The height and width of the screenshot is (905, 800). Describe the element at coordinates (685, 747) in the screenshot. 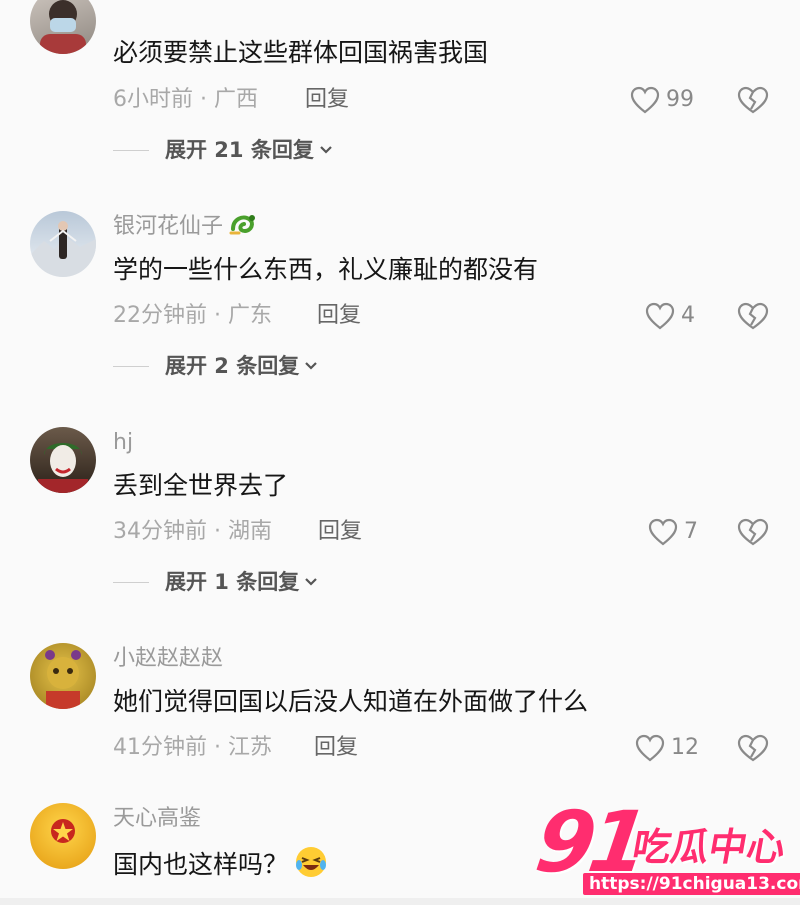

I see `like-count: 12` at that location.